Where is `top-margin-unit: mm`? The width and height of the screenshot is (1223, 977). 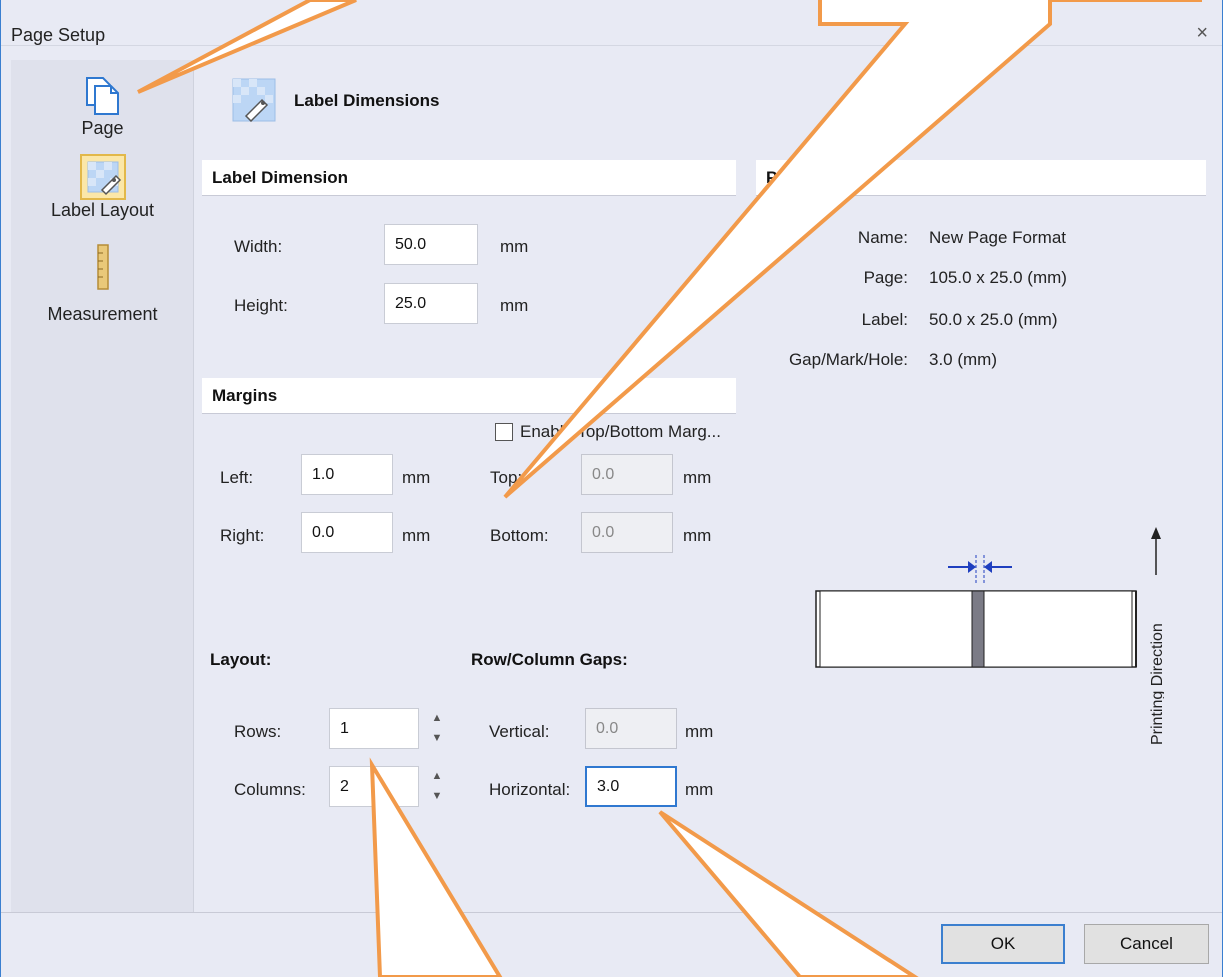
top-margin-unit: mm is located at coordinates (697, 477).